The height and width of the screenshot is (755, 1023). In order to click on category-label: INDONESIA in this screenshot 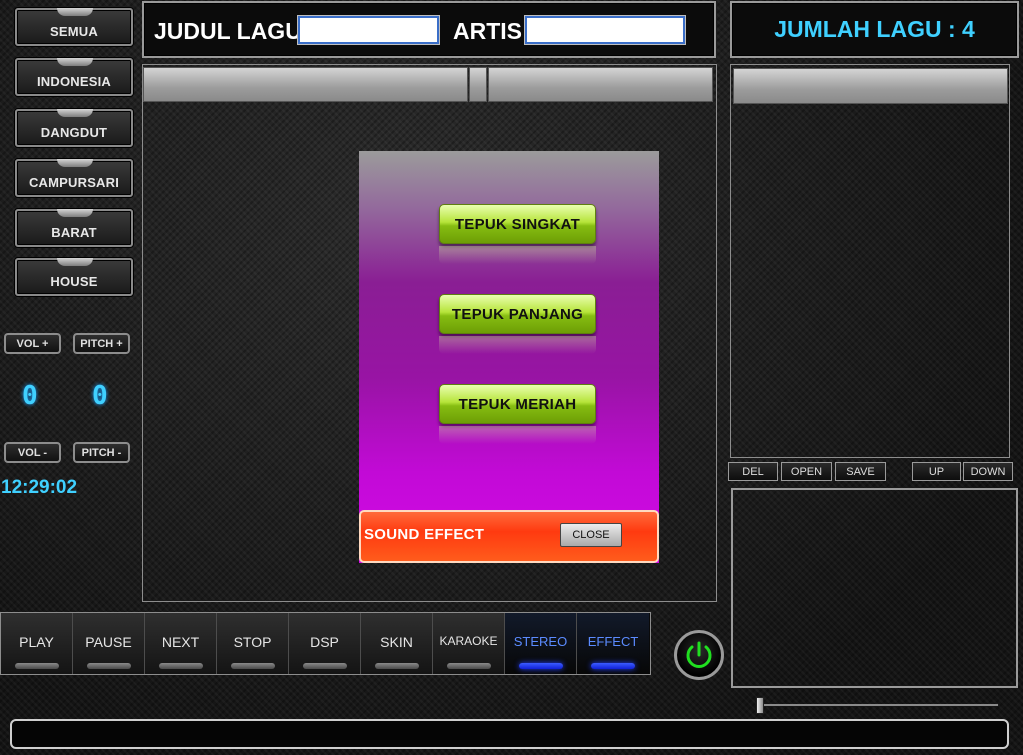, I will do `click(74, 81)`.